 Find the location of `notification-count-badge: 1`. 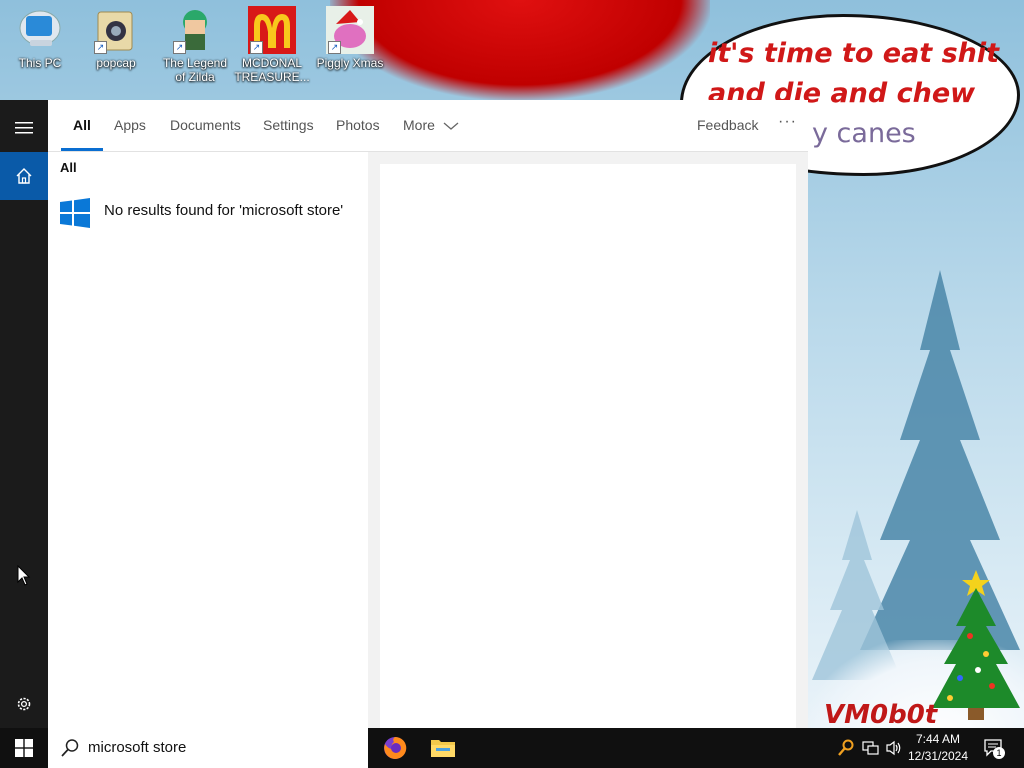

notification-count-badge: 1 is located at coordinates (999, 753).